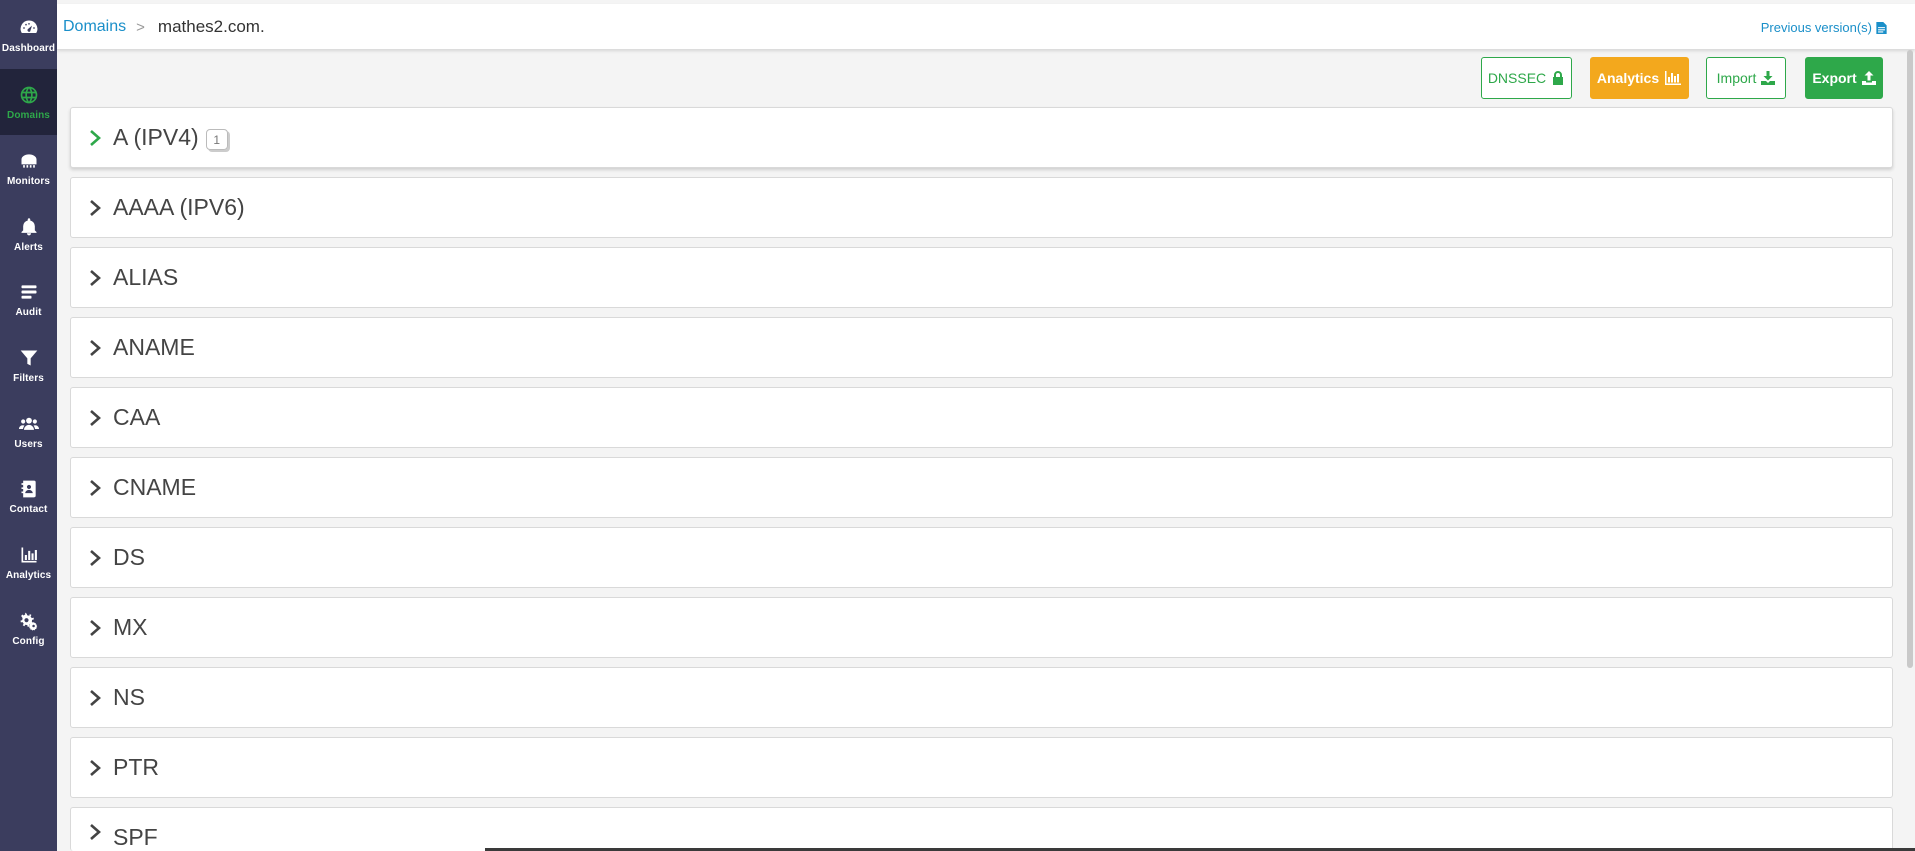 The height and width of the screenshot is (851, 1915). I want to click on analytics-button: Analytics, so click(1639, 78).